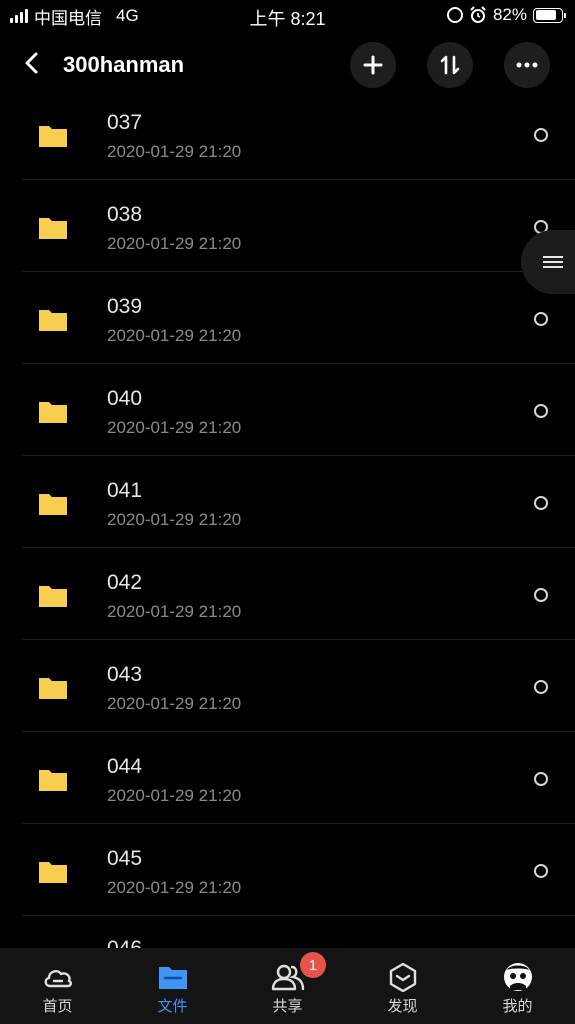 The image size is (575, 1024). I want to click on rotation-lock-icon, so click(454, 15).